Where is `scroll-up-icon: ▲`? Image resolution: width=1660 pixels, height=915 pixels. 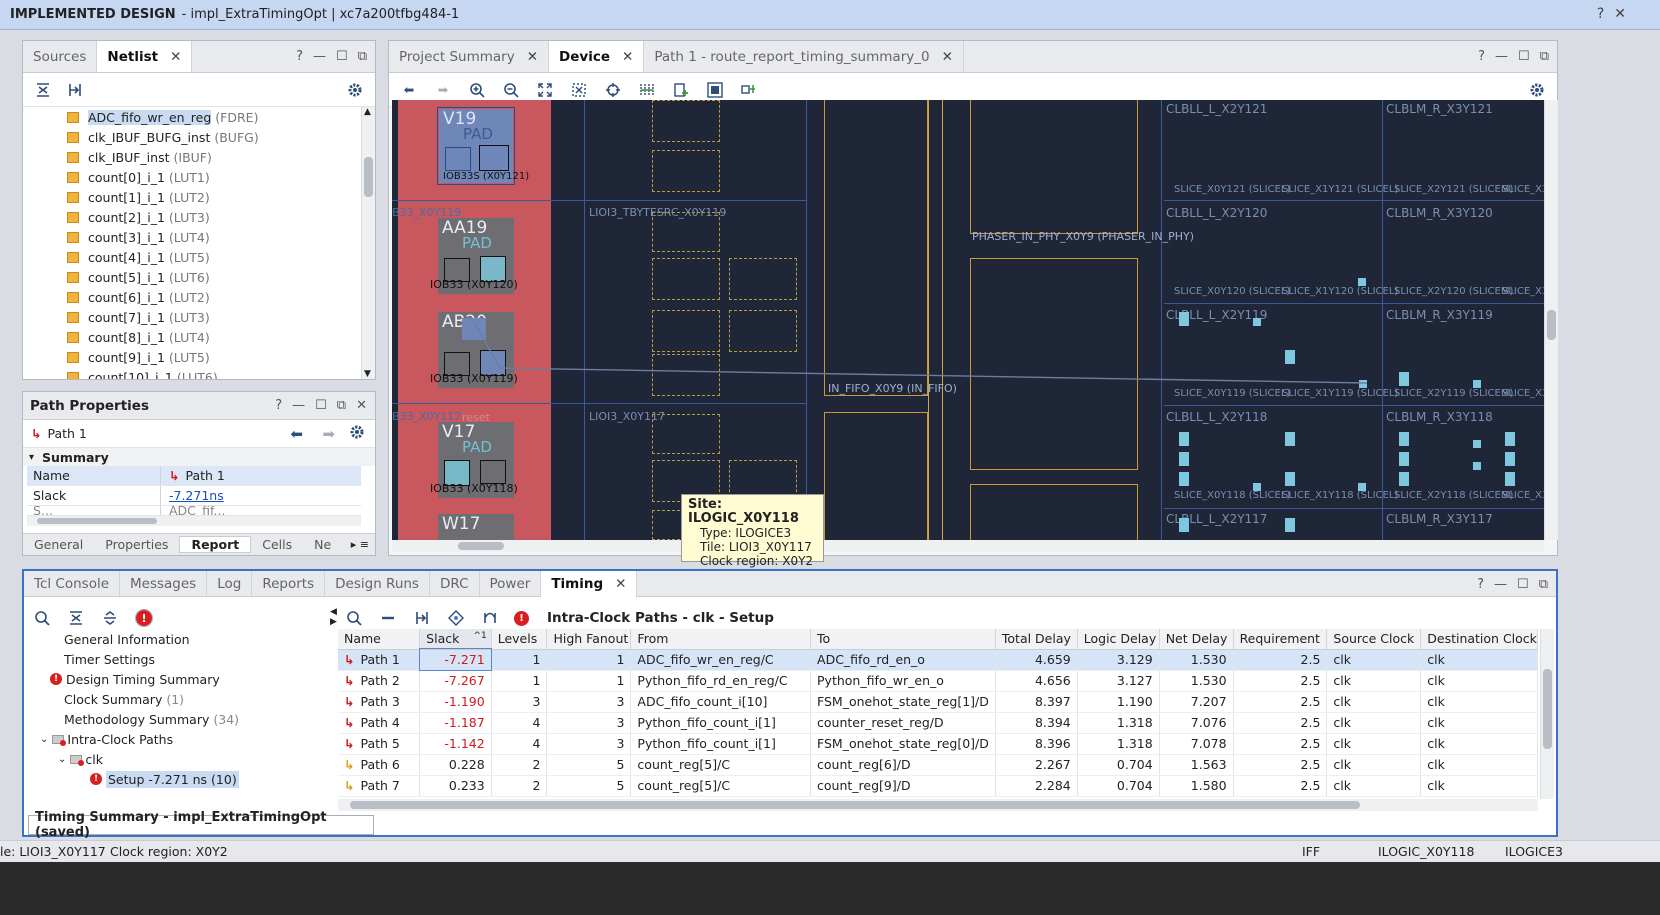 scroll-up-icon: ▲ is located at coordinates (367, 112).